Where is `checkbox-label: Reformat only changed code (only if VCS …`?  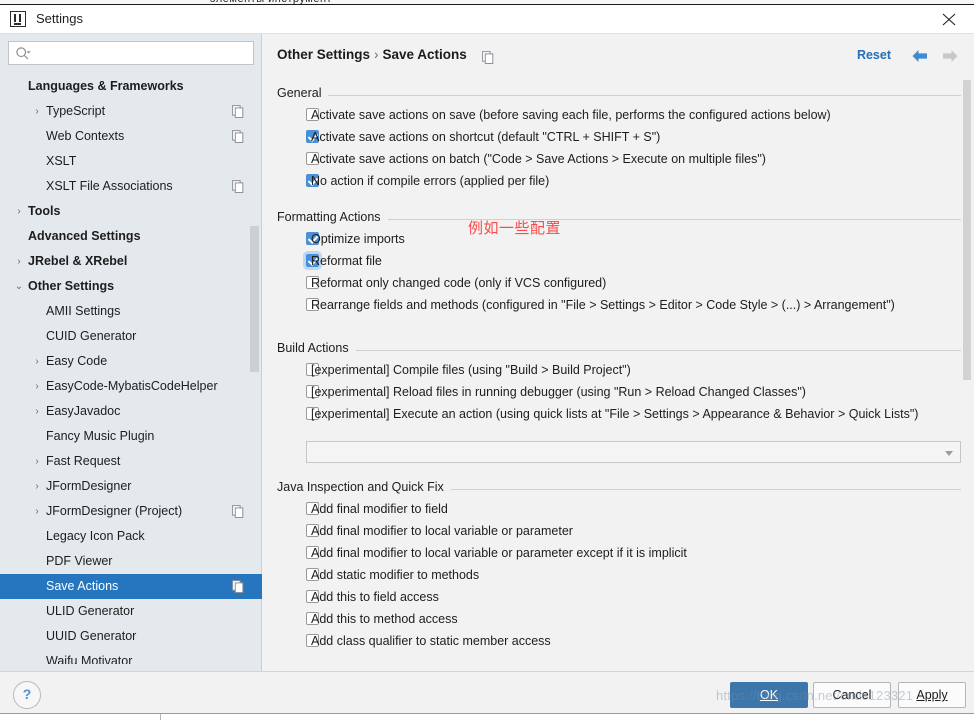 checkbox-label: Reformat only changed code (only if VCS … is located at coordinates (459, 283).